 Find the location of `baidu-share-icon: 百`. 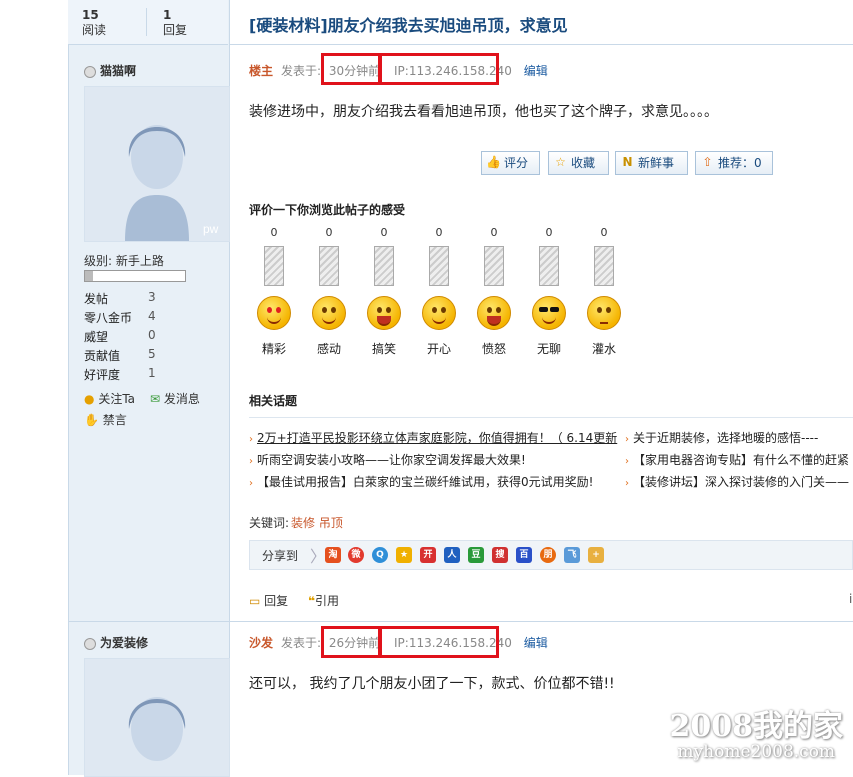

baidu-share-icon: 百 is located at coordinates (524, 555).